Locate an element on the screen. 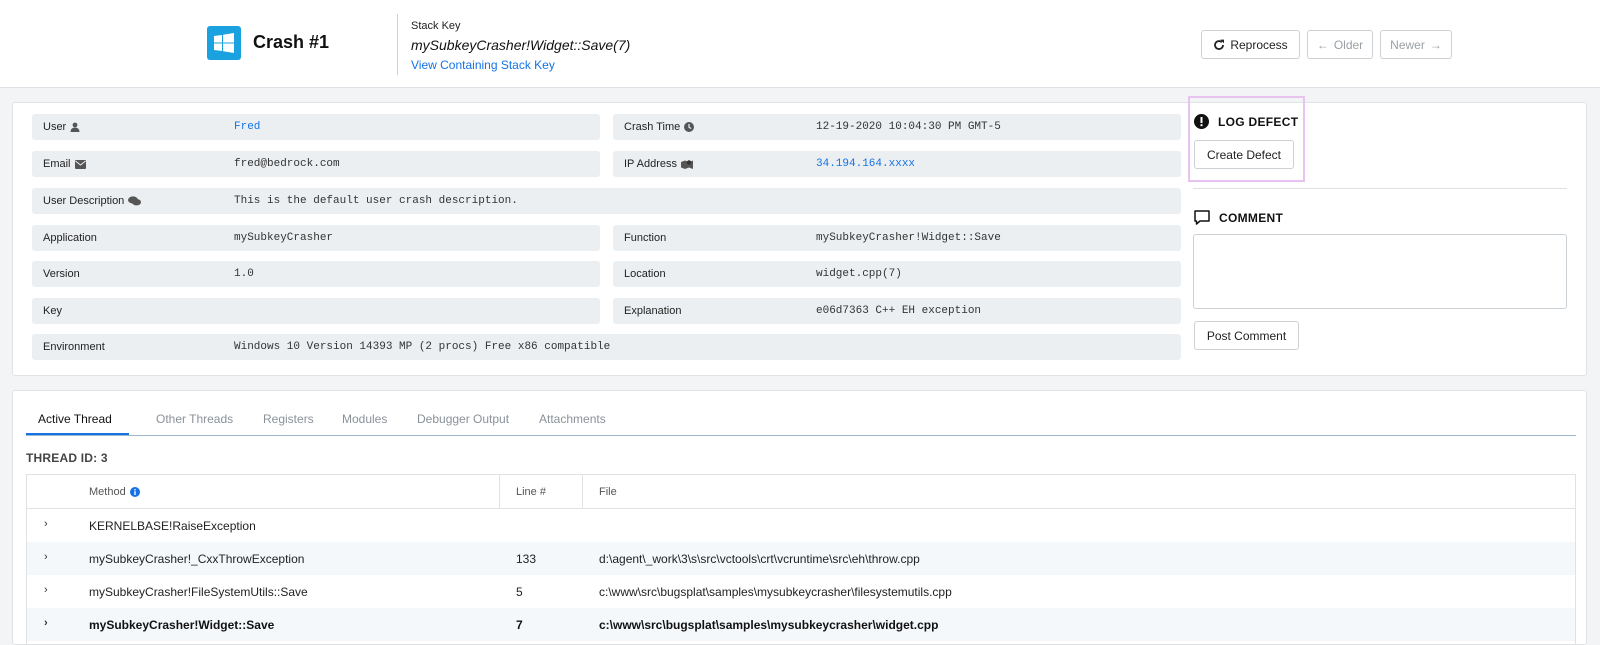 Image resolution: width=1600 pixels, height=645 pixels. tab-attachments: Attachments is located at coordinates (572, 419).